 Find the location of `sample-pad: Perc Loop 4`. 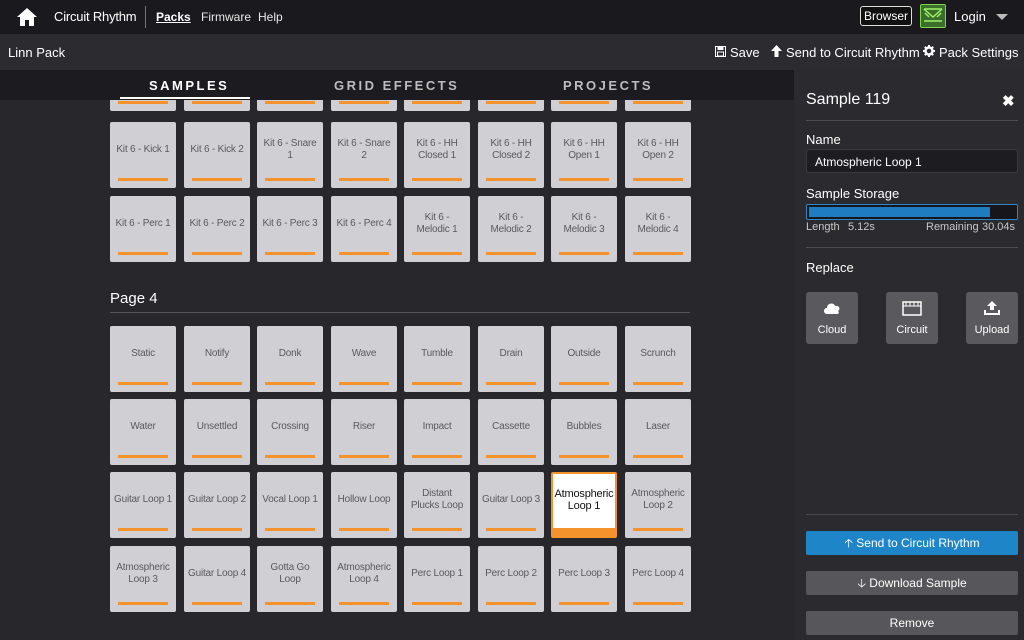

sample-pad: Perc Loop 4 is located at coordinates (658, 579).